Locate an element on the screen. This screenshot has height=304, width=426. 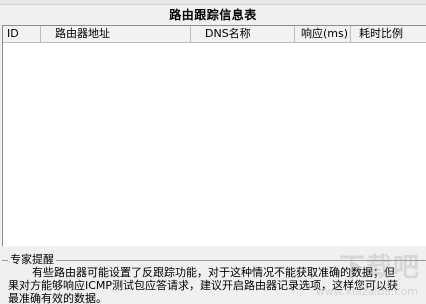
column-header-time-ratio: 耗时比例 is located at coordinates (388, 34).